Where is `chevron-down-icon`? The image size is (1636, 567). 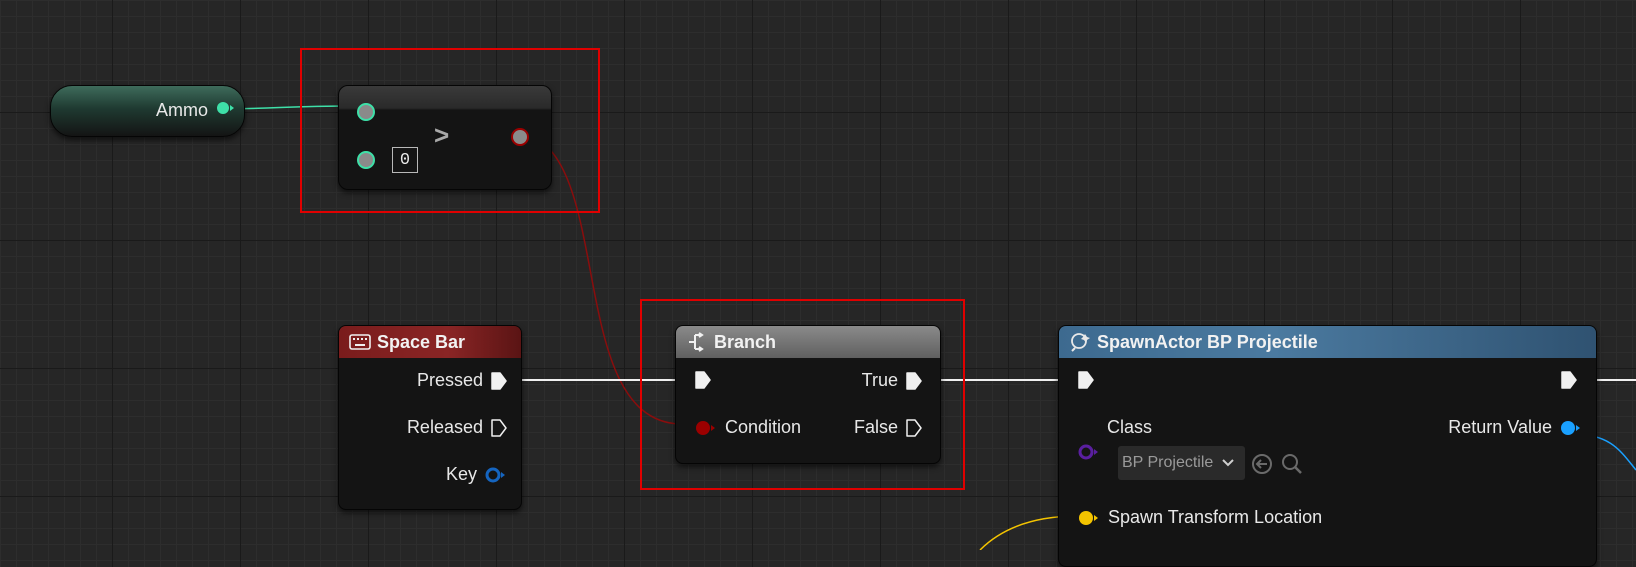 chevron-down-icon is located at coordinates (1228, 463).